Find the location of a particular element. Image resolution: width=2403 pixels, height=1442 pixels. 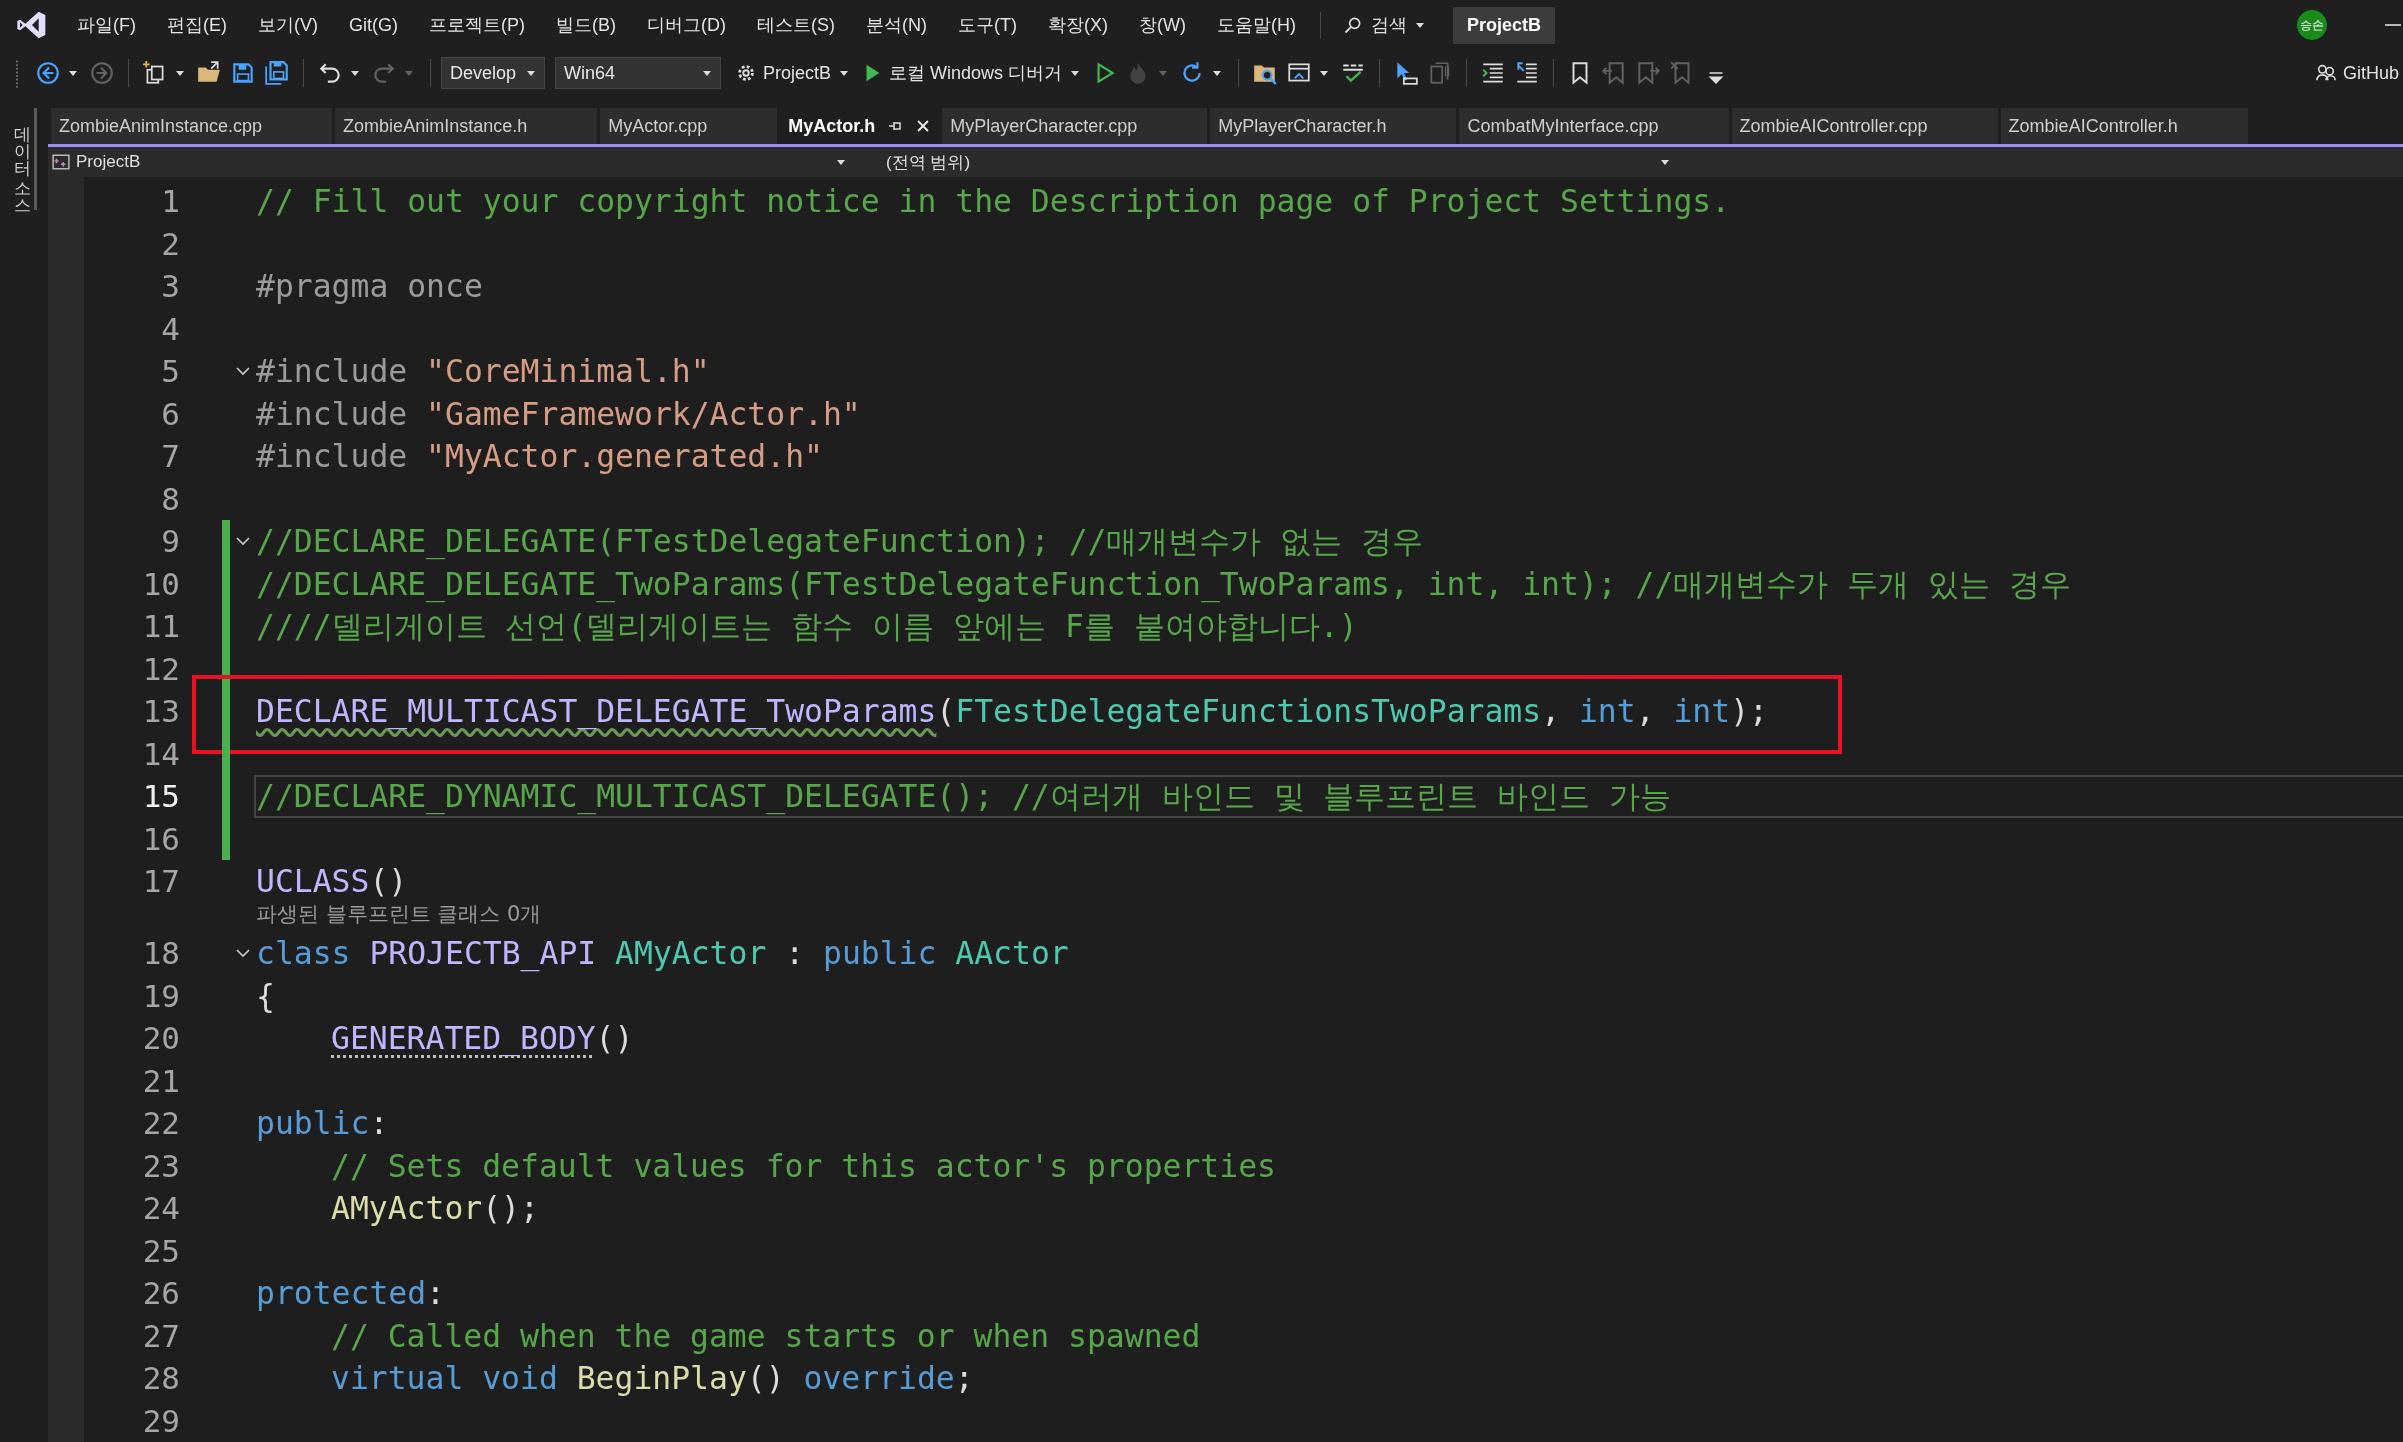

start-debugging-button: 로컬 Windows 디버거 is located at coordinates (962, 73).